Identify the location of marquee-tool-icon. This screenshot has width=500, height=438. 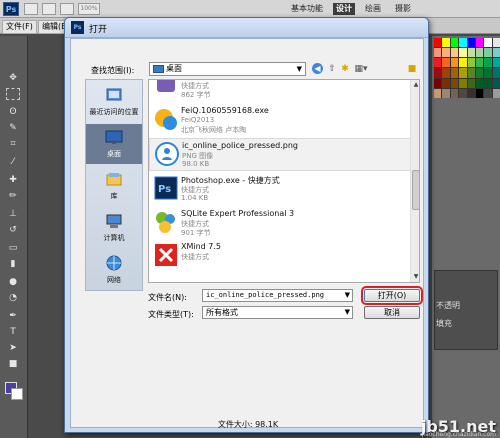
(13, 94).